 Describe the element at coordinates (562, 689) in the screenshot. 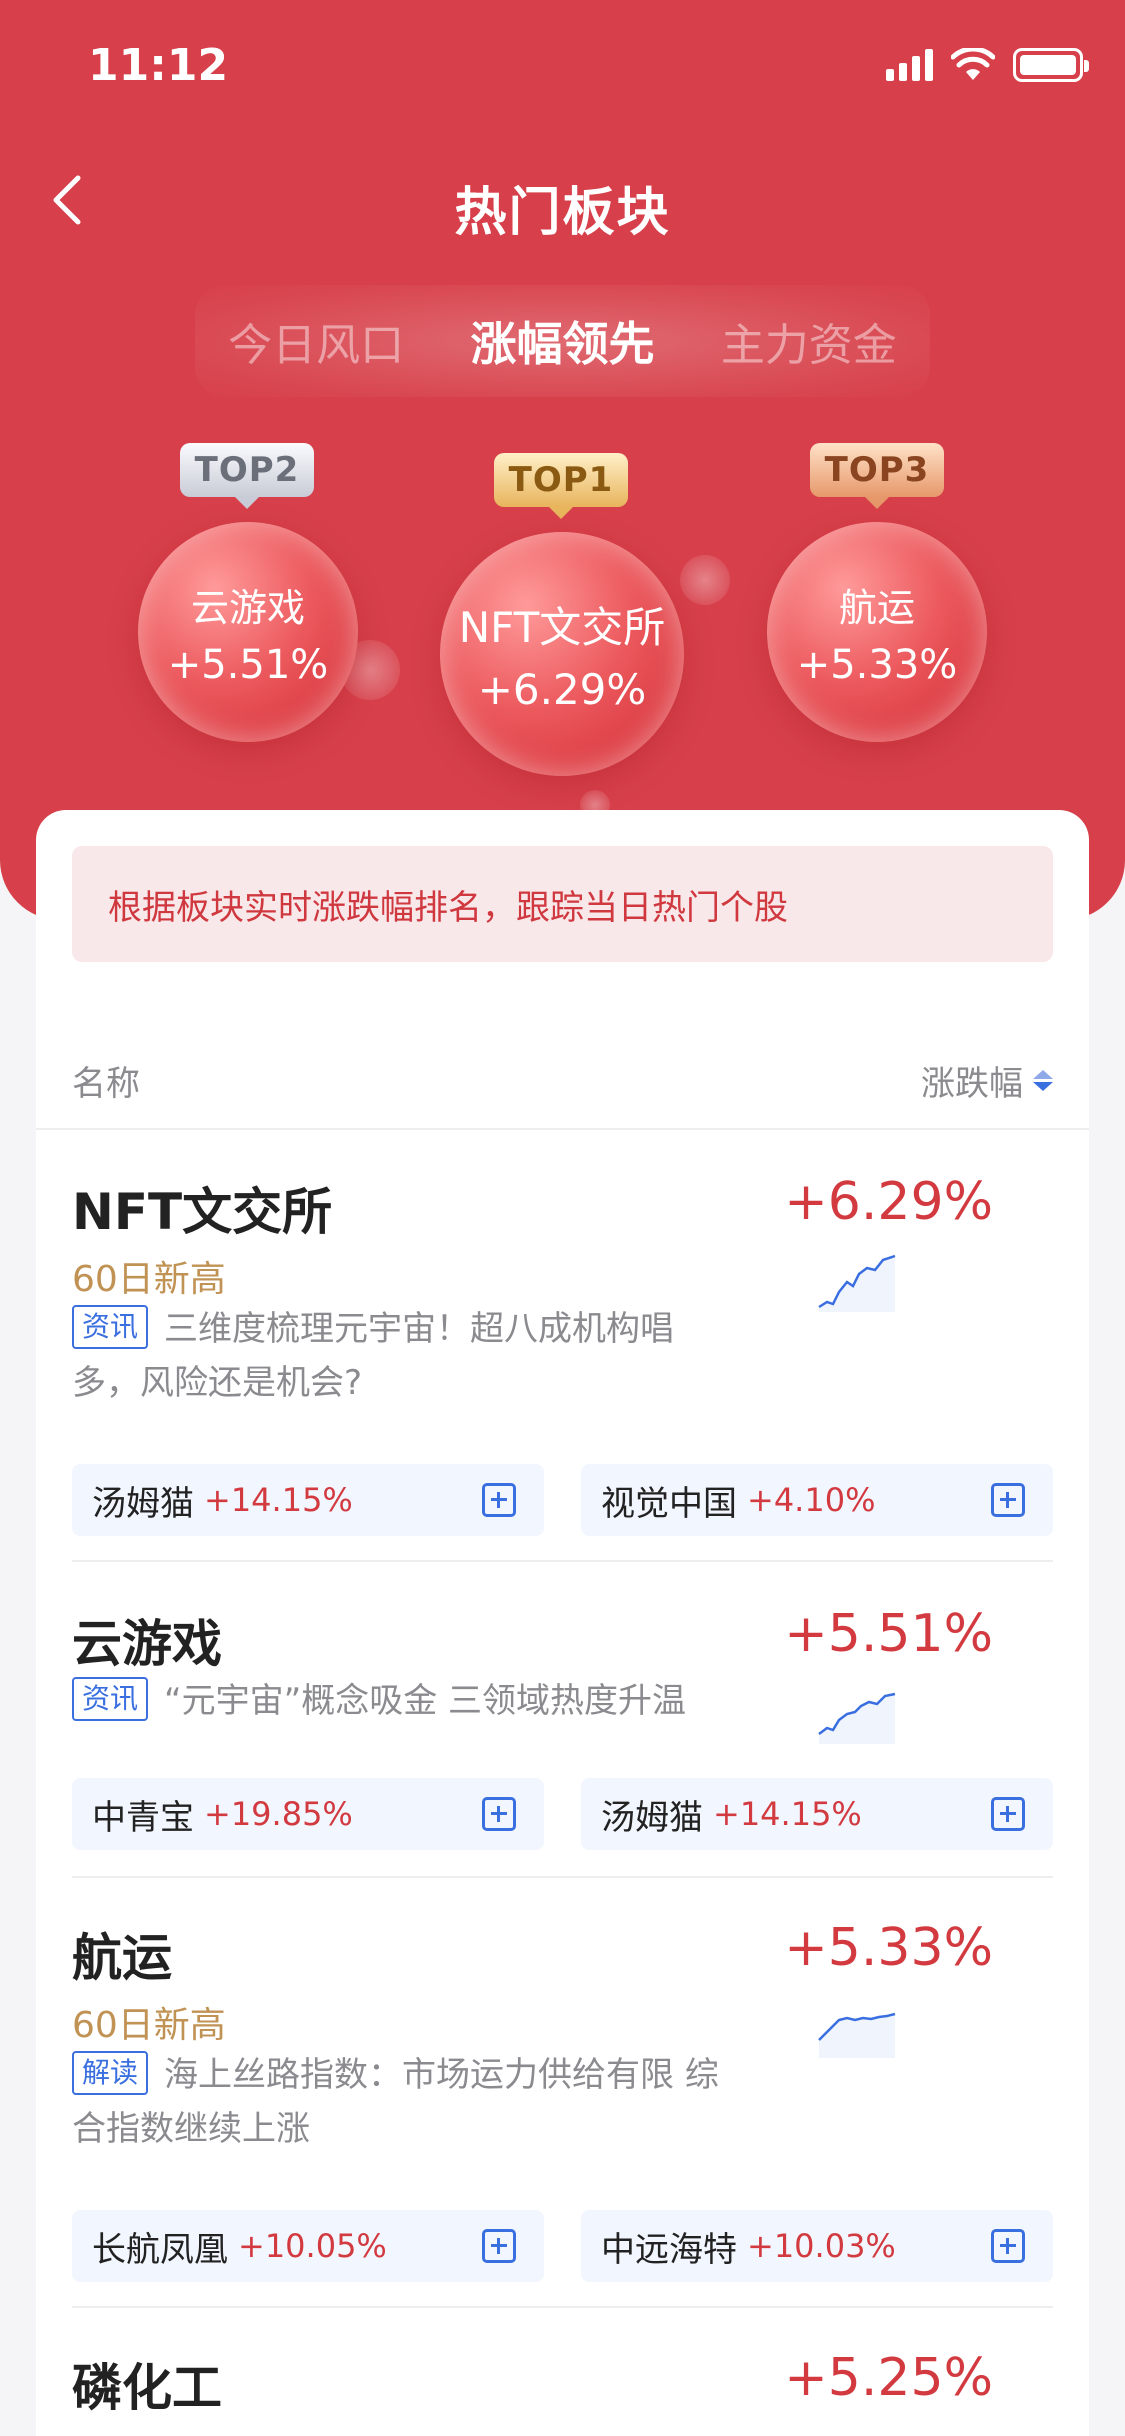

I see `bubble-sector-pct: +6.29%` at that location.